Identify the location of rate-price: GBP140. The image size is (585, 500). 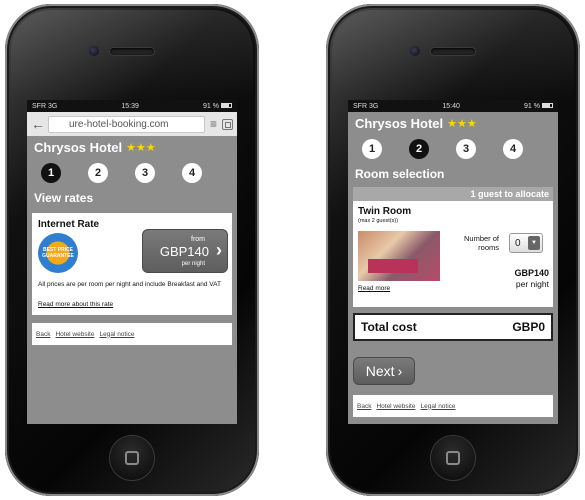
(184, 251).